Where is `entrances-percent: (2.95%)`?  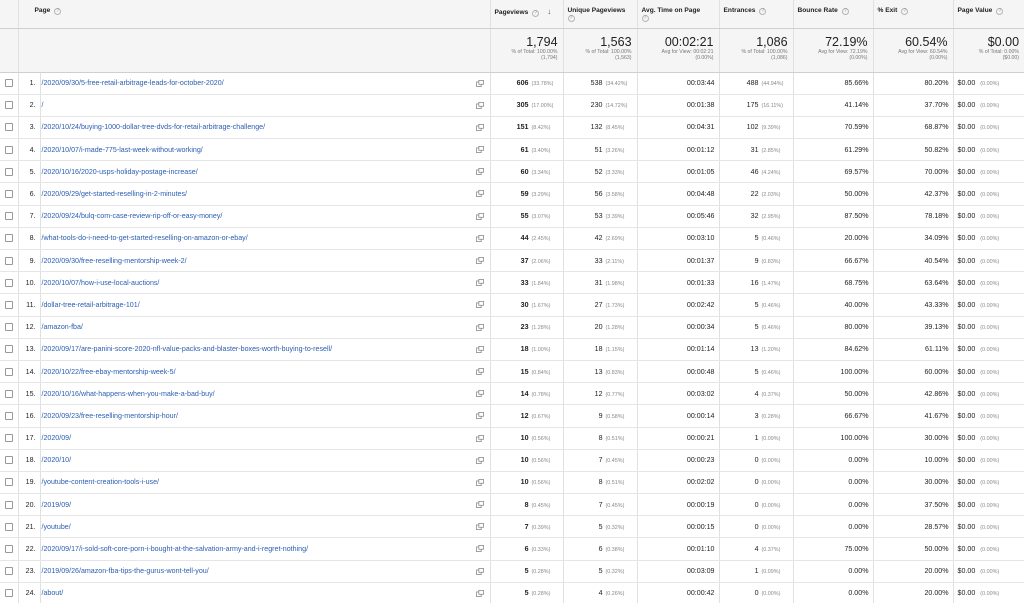
entrances-percent: (2.95%) is located at coordinates (771, 217).